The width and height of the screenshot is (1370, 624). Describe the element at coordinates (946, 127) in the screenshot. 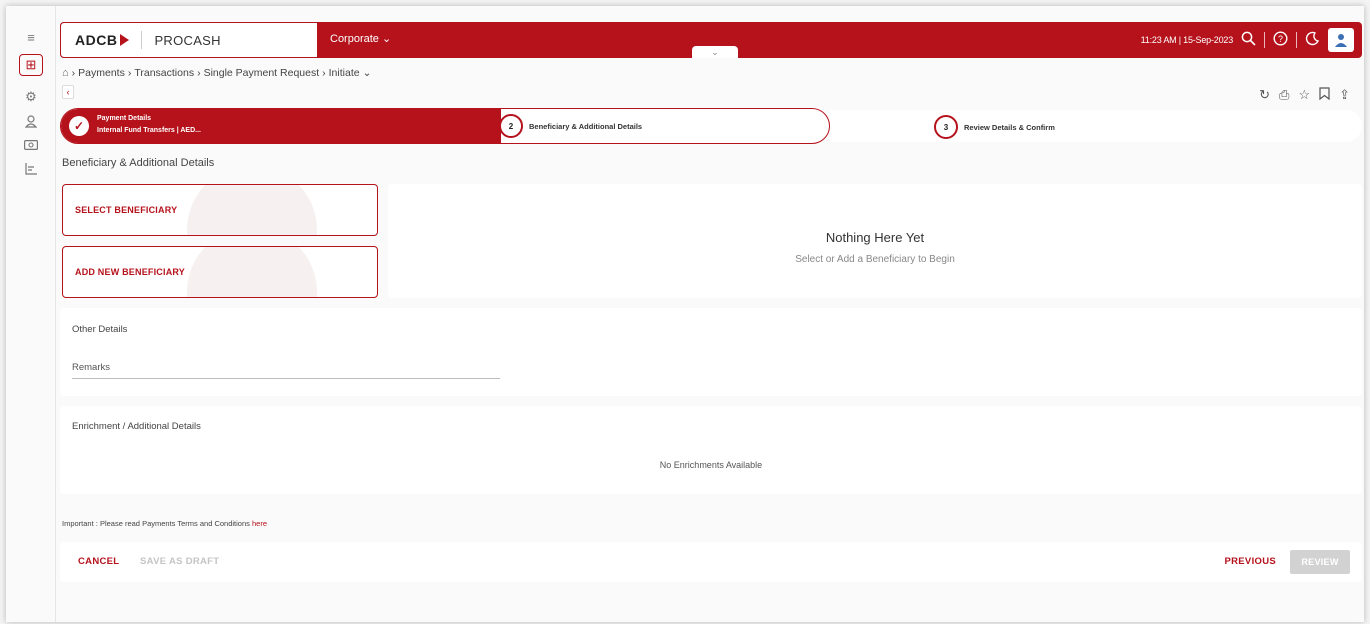

I see `step-3-number: 3` at that location.